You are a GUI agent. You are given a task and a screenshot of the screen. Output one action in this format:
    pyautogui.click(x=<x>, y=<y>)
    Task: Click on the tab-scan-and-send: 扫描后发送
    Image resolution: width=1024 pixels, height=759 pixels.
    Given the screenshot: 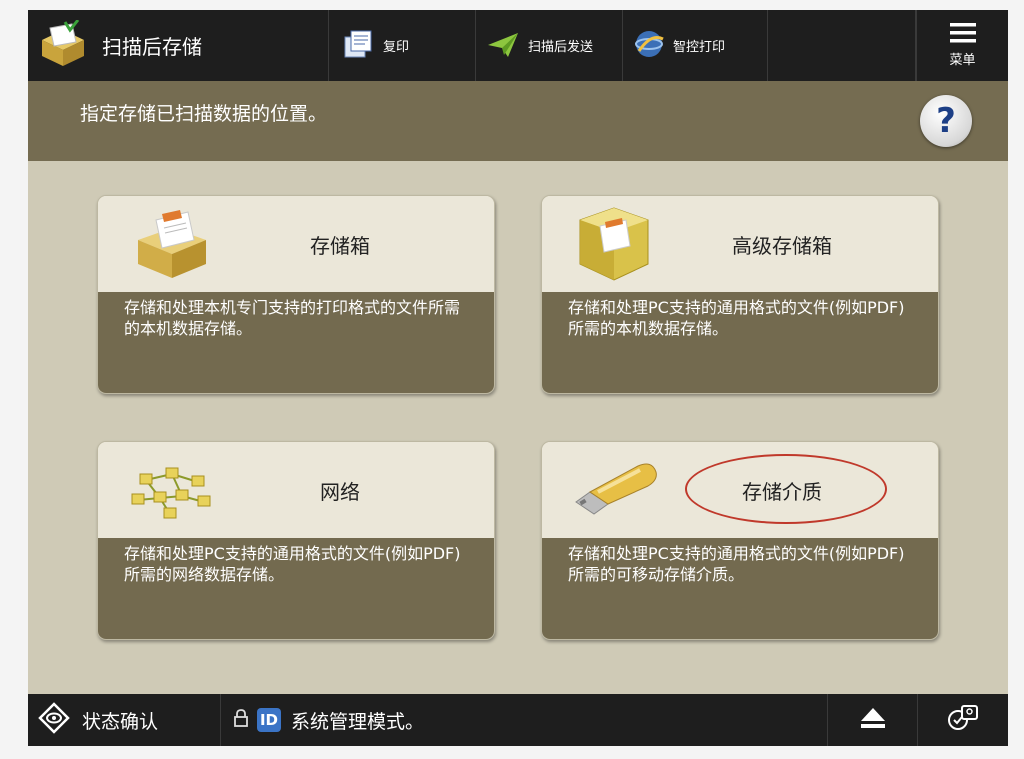 What is the action you would take?
    pyautogui.click(x=549, y=45)
    